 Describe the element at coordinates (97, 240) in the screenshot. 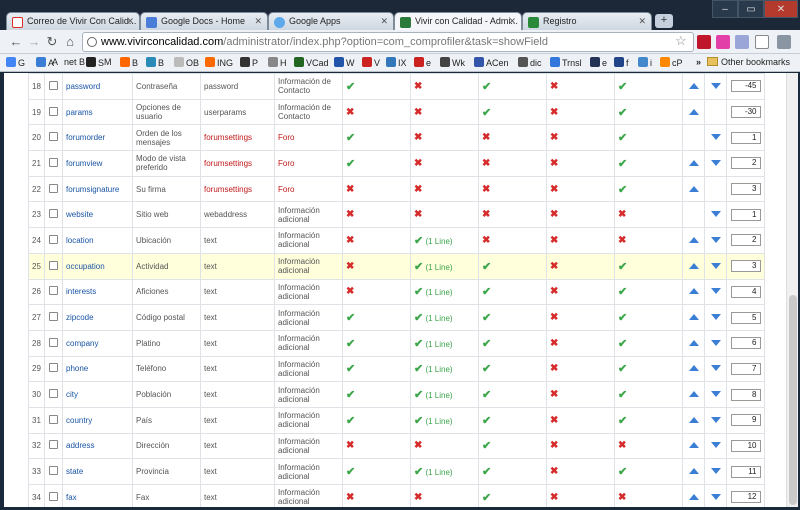

I see `field-name-link: location` at that location.